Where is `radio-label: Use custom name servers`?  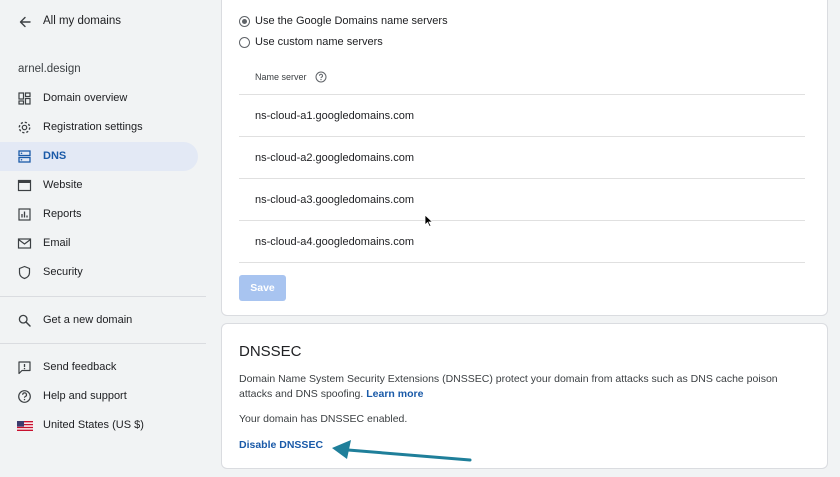
radio-label: Use custom name servers is located at coordinates (319, 42).